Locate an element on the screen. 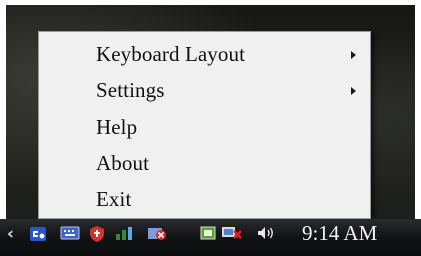 This screenshot has height=256, width=421. menu-item-label: Help is located at coordinates (117, 127).